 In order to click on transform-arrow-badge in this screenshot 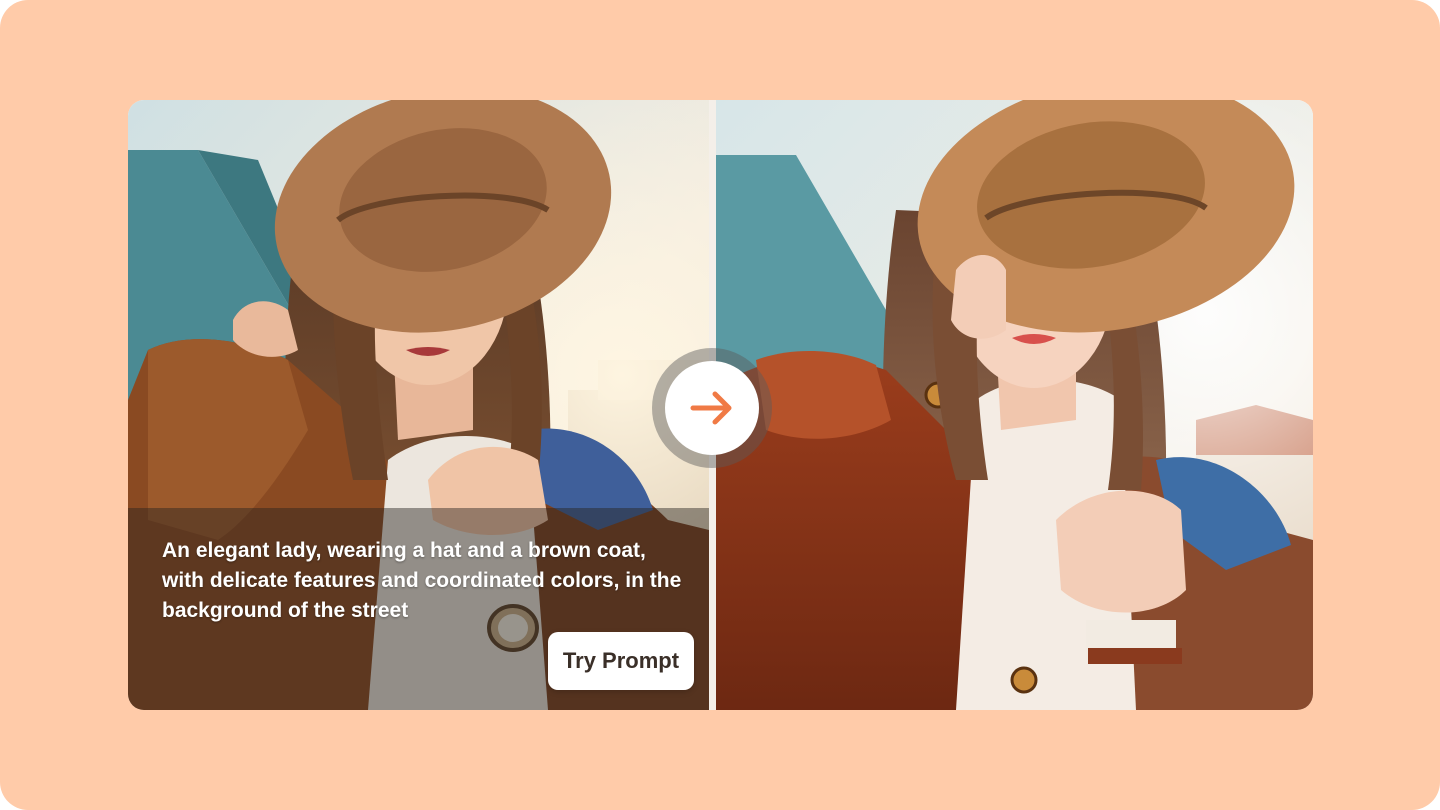, I will do `click(712, 408)`.